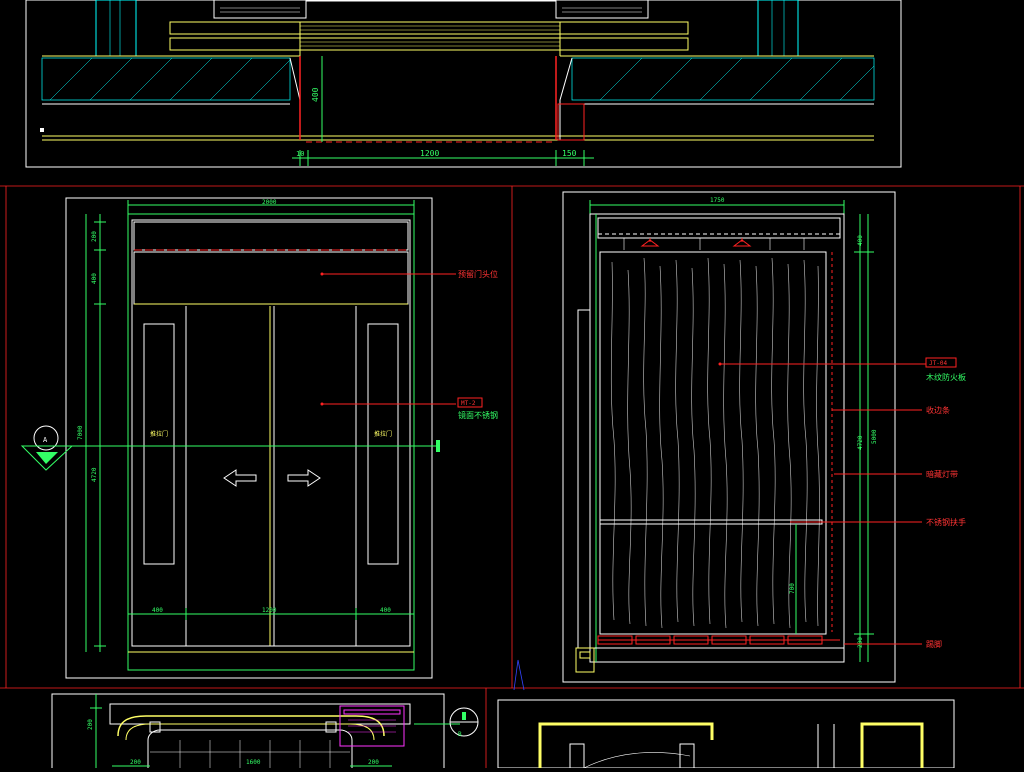  I want to click on front-vdim-4: 7000, so click(80, 432).